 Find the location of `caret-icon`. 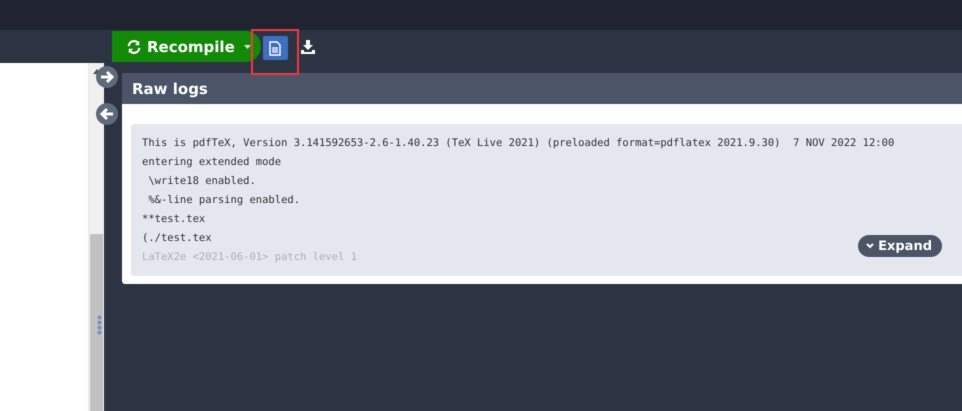

caret-icon is located at coordinates (247, 46).